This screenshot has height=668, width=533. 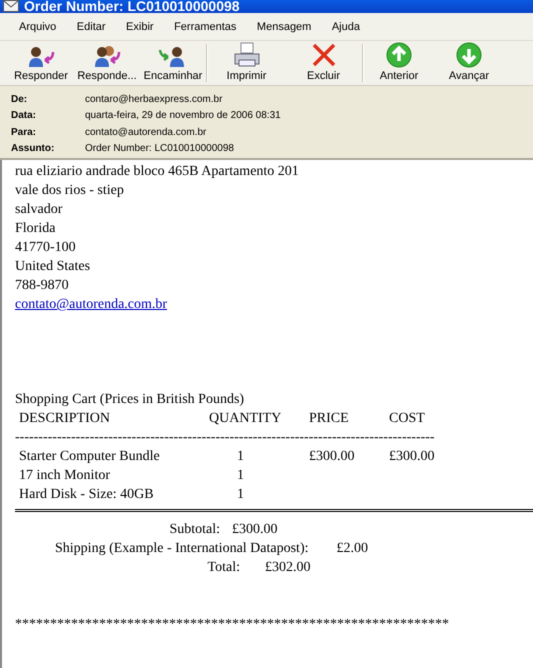 I want to click on table-cell-text: Hard Disk - Size: 40GB, so click(x=87, y=495).